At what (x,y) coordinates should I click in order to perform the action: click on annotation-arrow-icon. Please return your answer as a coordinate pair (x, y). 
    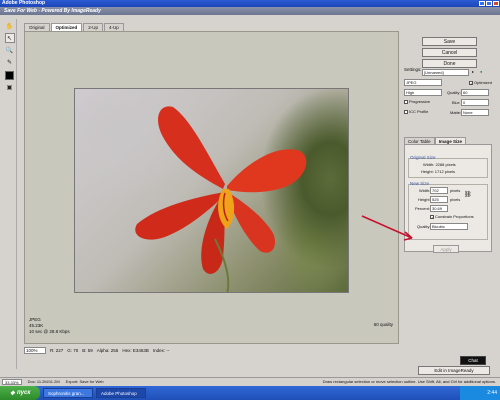
    Looking at the image, I should click on (387, 228).